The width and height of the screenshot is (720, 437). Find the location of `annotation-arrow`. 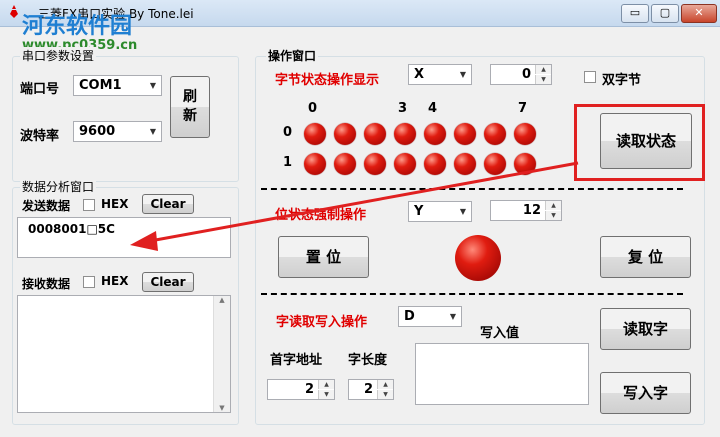

annotation-arrow is located at coordinates (354, 206).